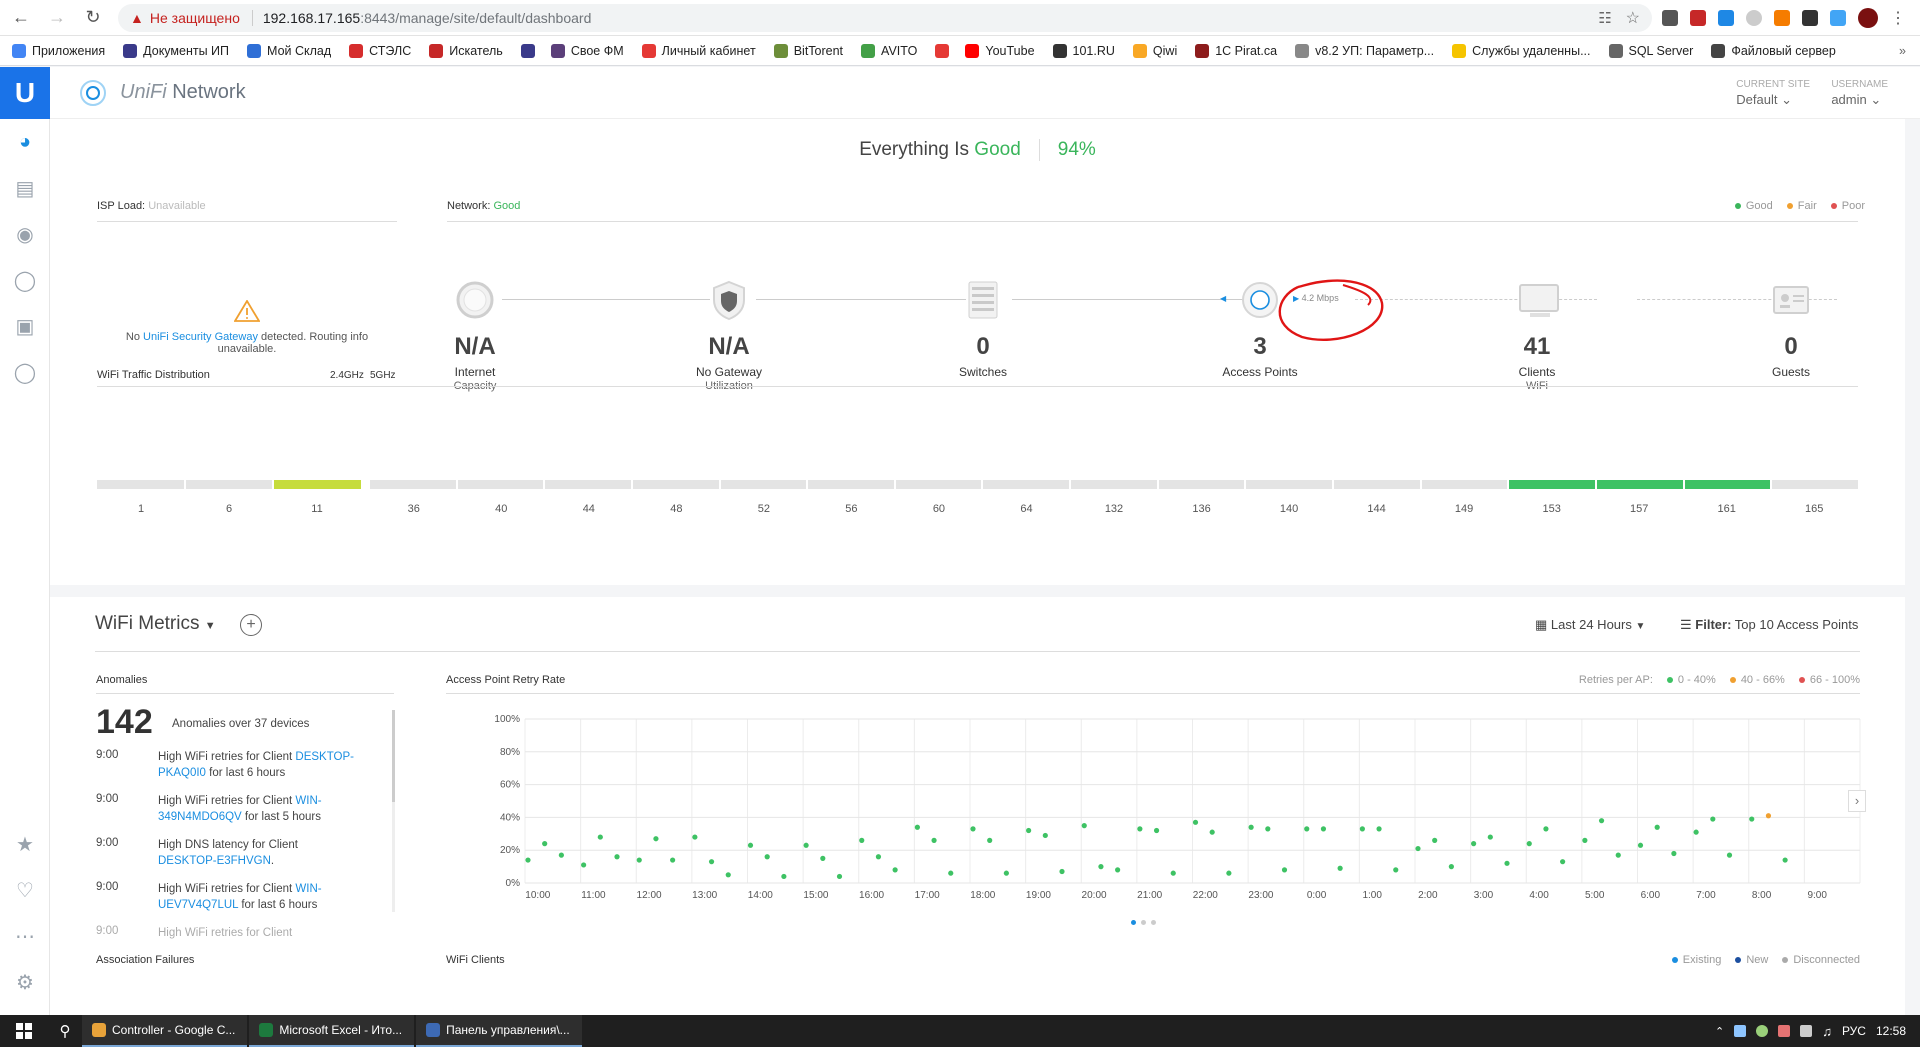 The image size is (1920, 1047). I want to click on node-switches: 0 Switches, so click(983, 329).